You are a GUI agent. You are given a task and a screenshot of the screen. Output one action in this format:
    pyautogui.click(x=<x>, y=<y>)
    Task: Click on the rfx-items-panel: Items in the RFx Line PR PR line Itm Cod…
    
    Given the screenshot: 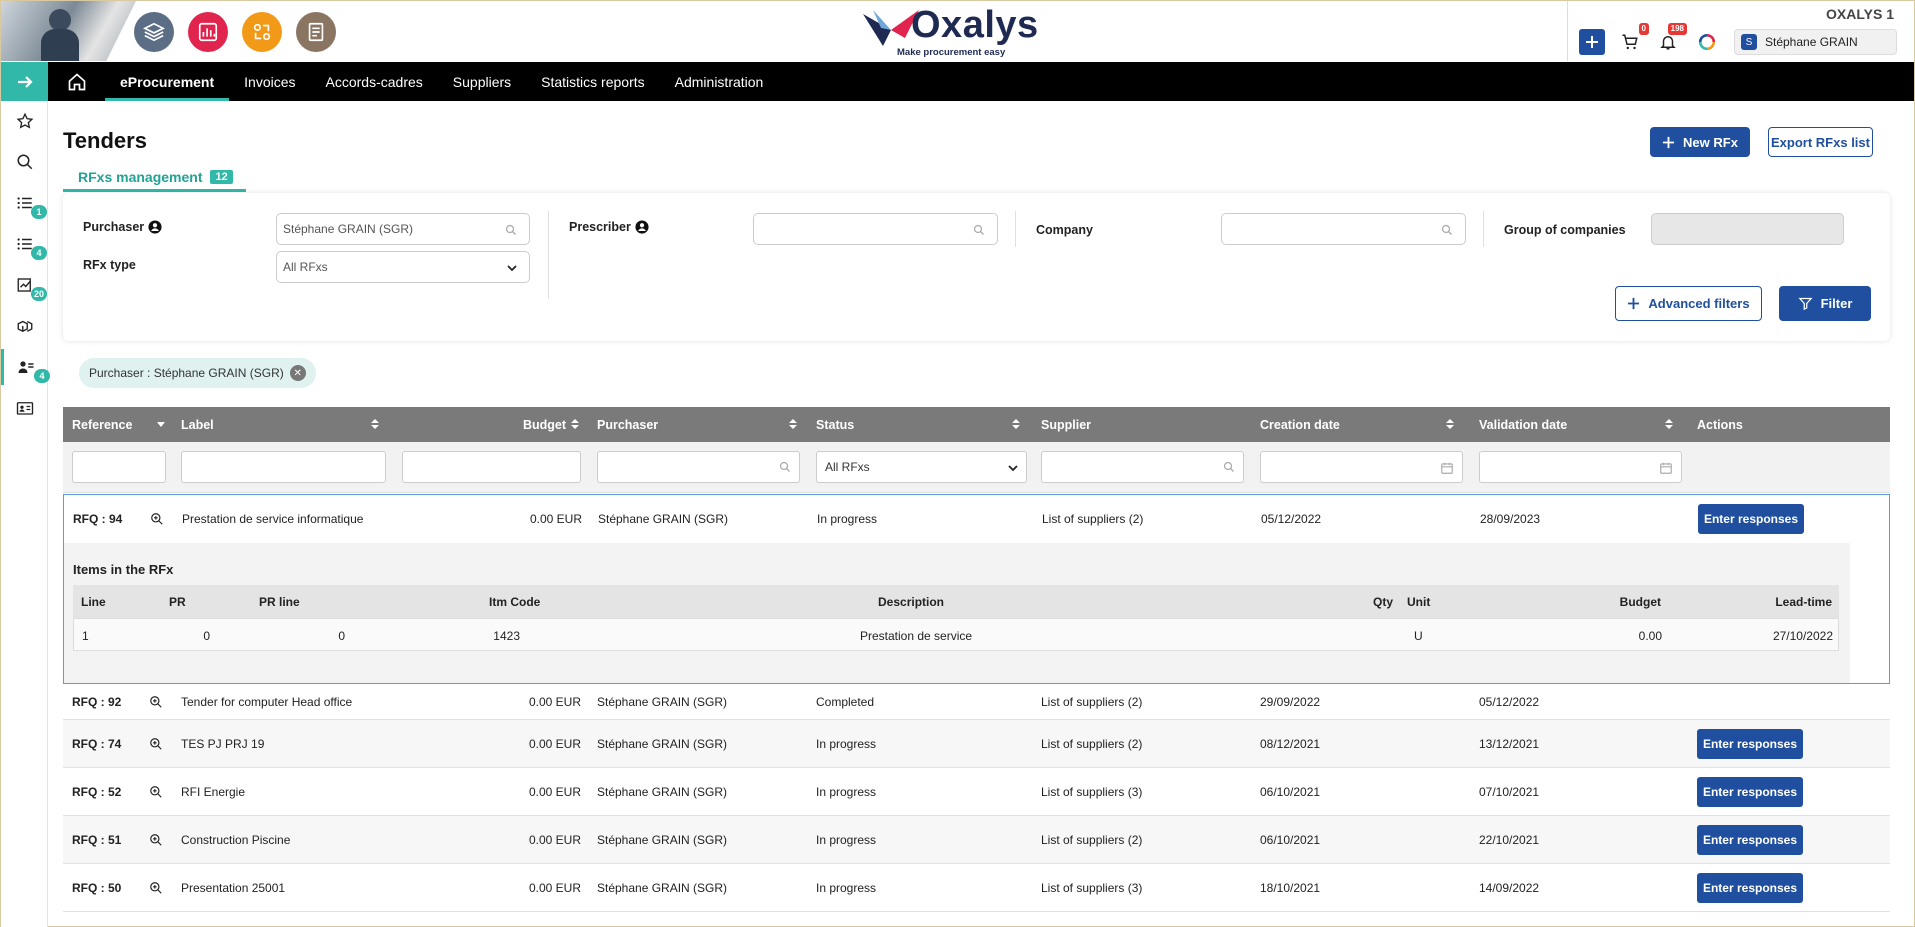 What is the action you would take?
    pyautogui.click(x=957, y=613)
    